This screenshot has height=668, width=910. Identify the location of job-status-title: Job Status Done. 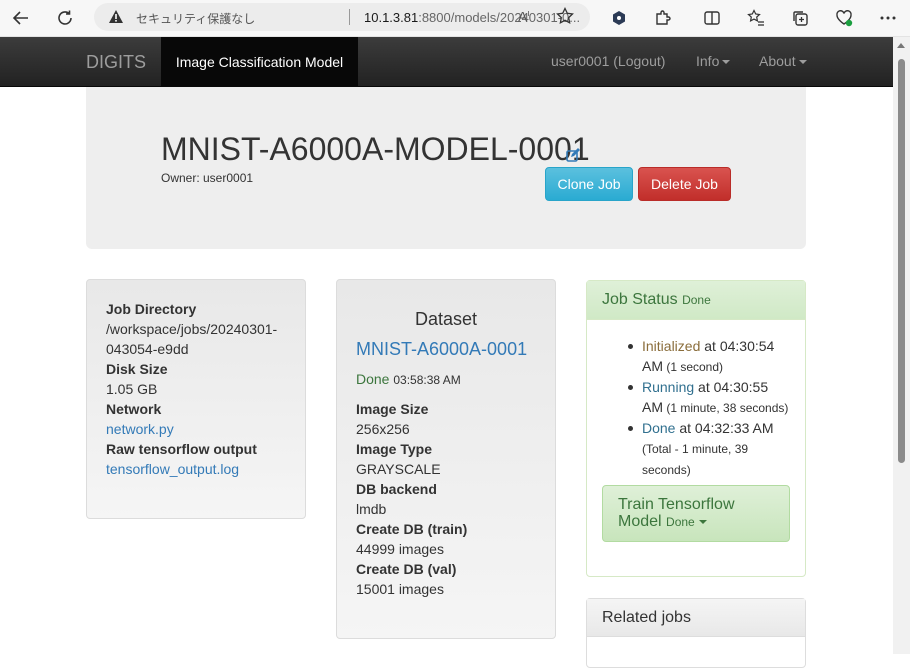
(656, 300).